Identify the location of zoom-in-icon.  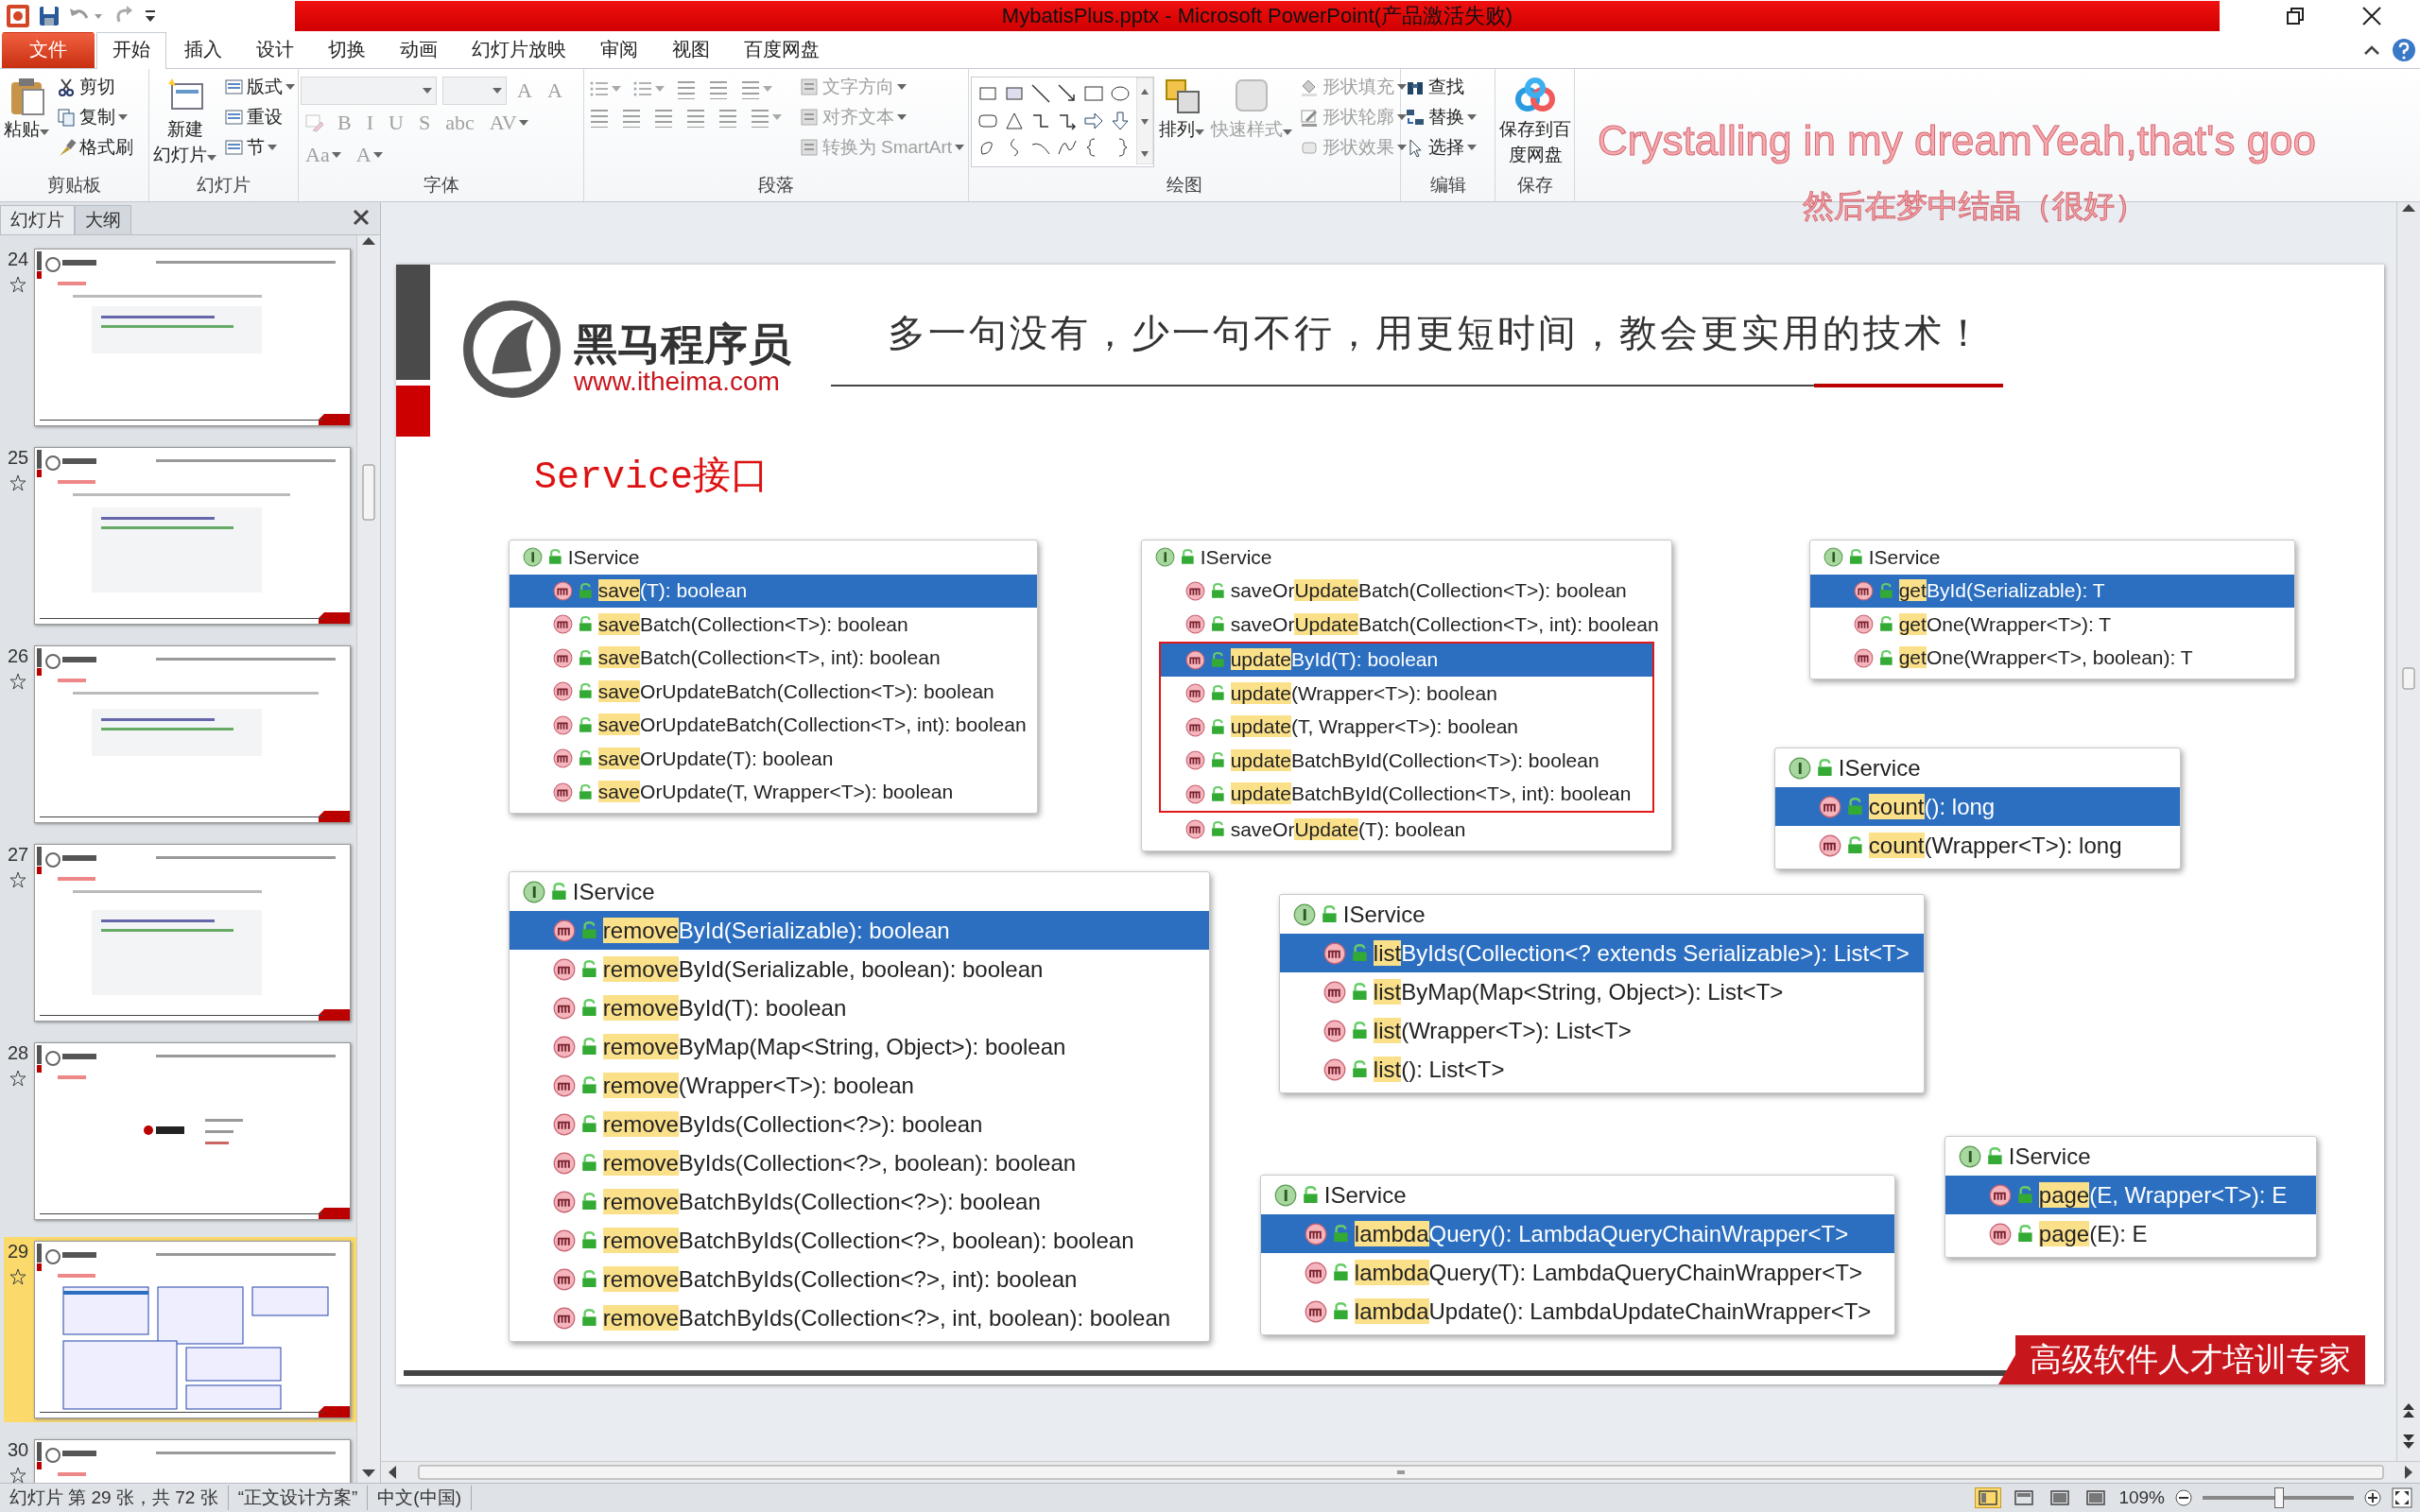
(2373, 1497).